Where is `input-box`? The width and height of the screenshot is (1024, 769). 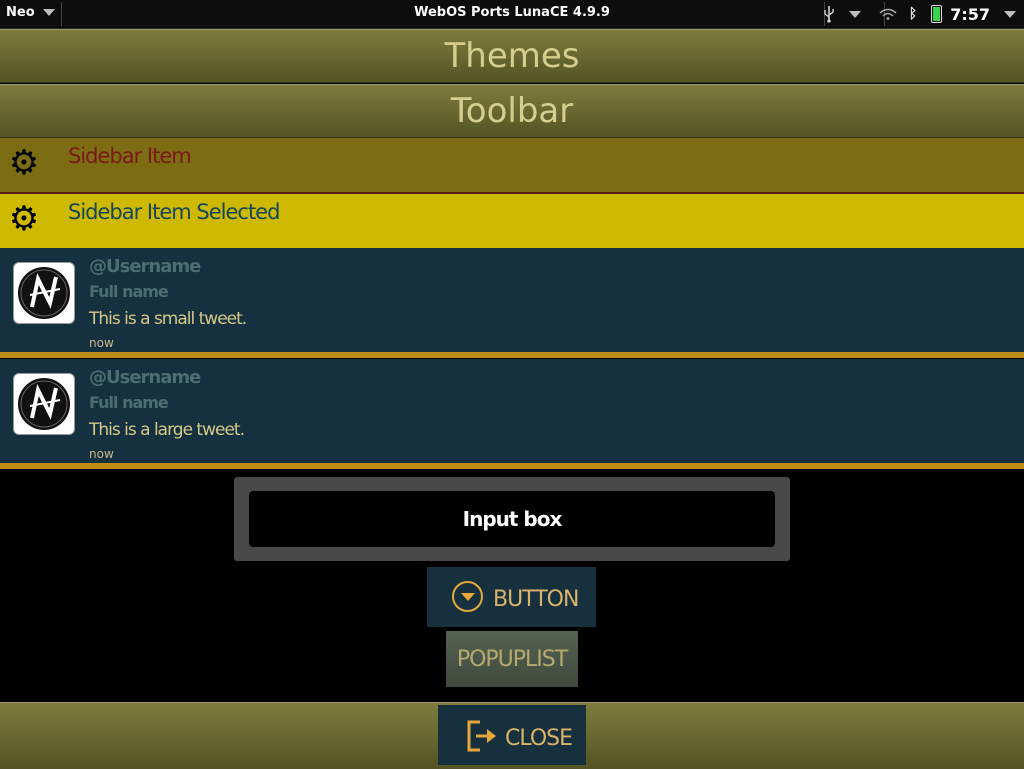 input-box is located at coordinates (512, 519).